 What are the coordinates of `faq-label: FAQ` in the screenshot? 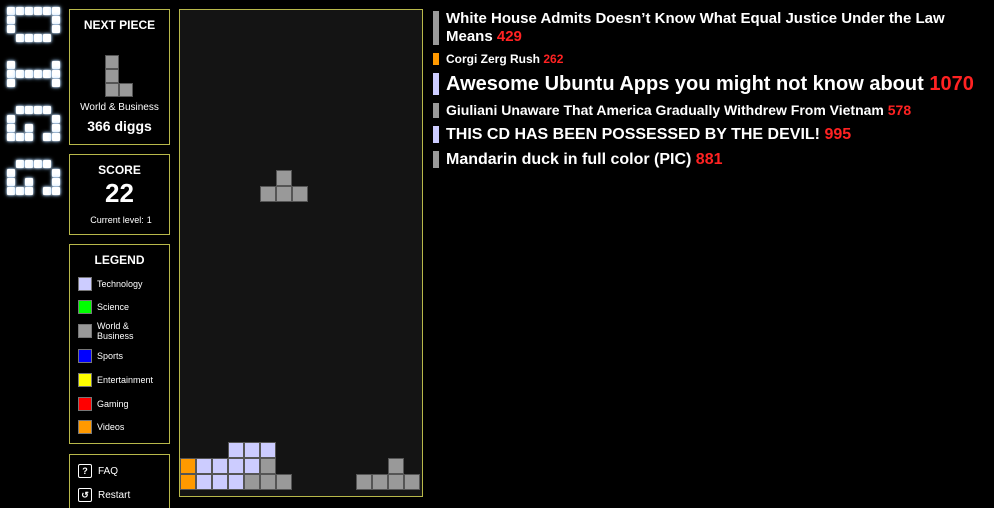 It's located at (108, 471).